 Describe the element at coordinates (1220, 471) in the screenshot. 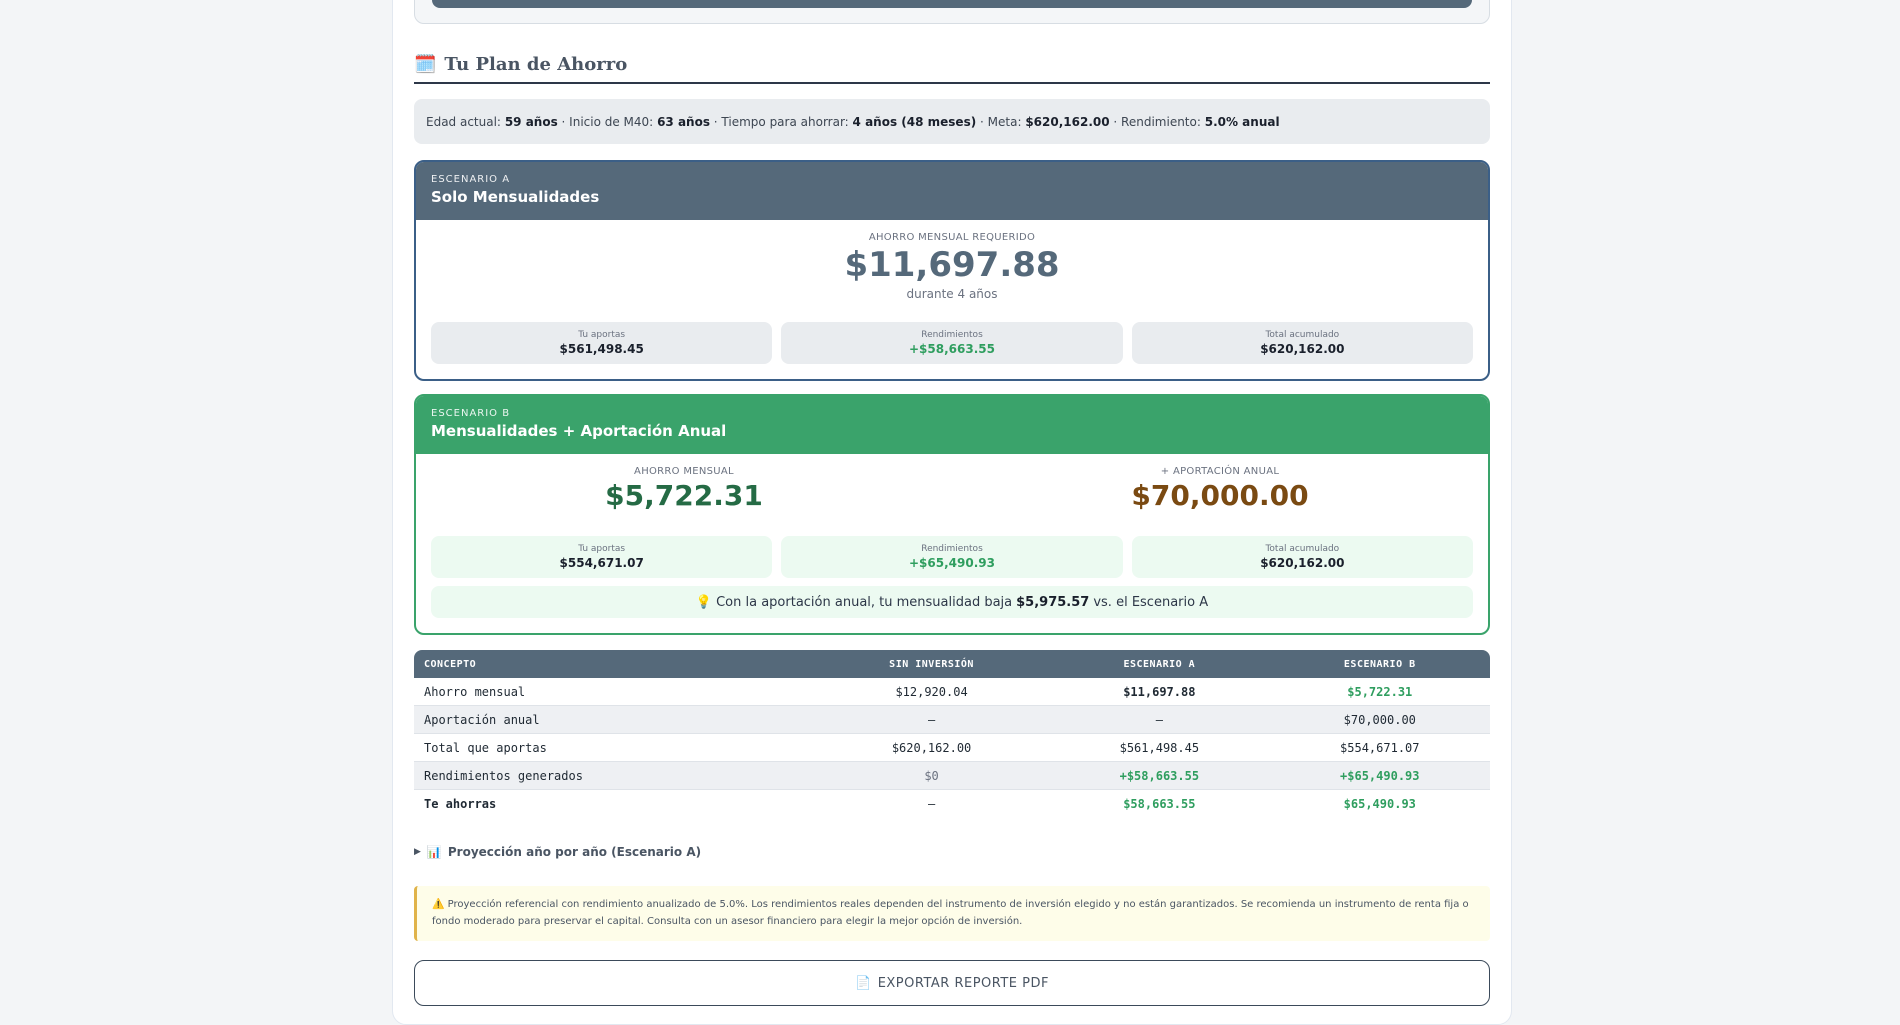

I see `scenario-b-annual-label: + APORTACIÓN ANUAL` at that location.